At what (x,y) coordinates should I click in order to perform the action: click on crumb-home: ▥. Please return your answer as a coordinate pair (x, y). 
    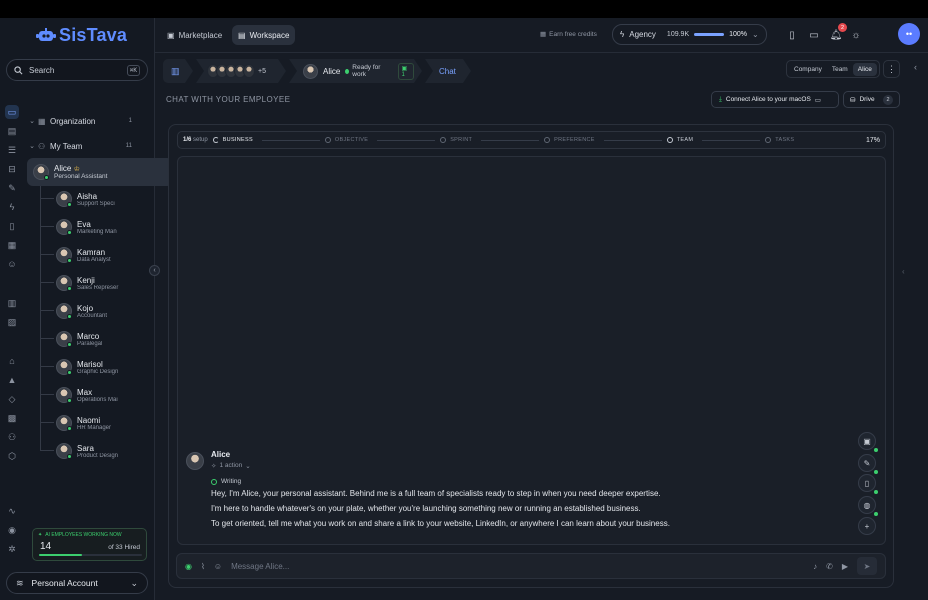
    Looking at the image, I should click on (178, 71).